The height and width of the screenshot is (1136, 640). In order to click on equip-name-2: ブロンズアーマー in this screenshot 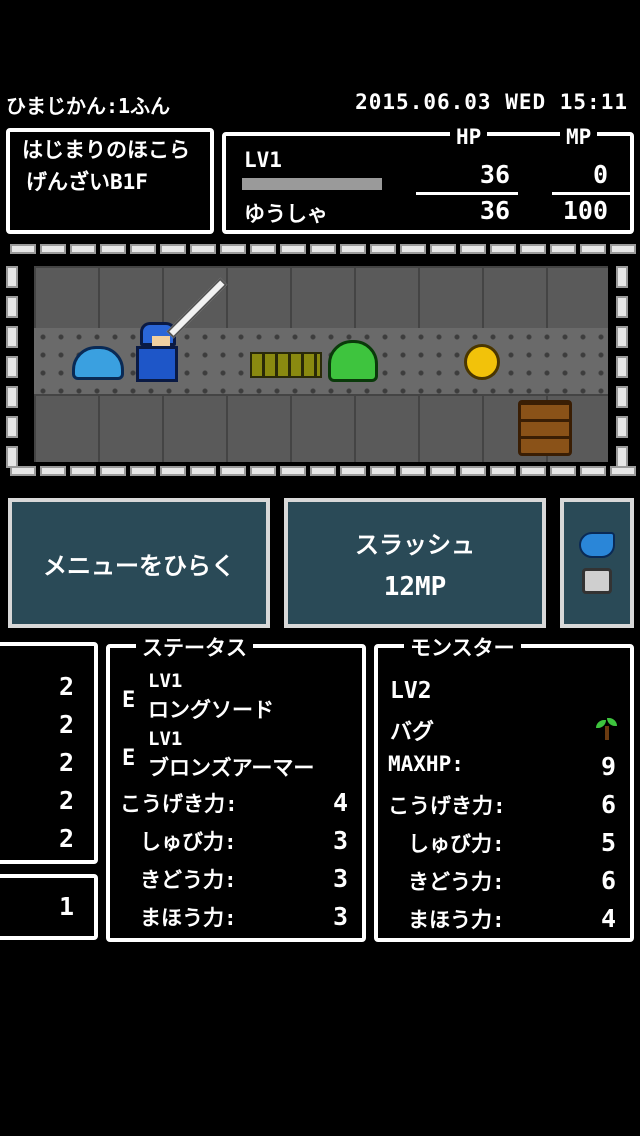, I will do `click(231, 768)`.